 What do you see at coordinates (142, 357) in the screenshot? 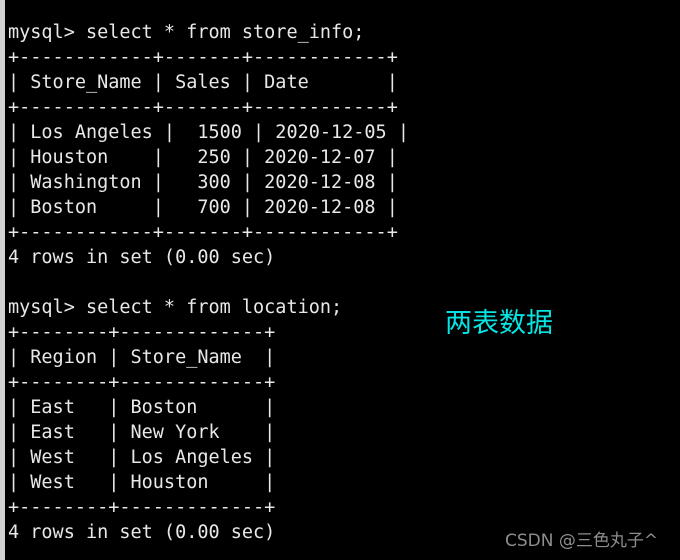
I see `terminal-line-table-header: | Region | Store_Name |` at bounding box center [142, 357].